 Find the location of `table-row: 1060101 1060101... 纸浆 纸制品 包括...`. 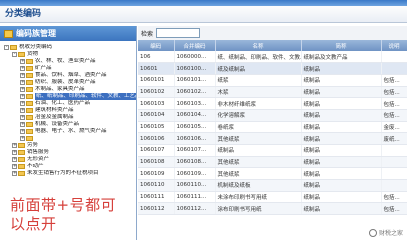

table-row: 1060101 1060101... 纸浆 纸制品 包括... is located at coordinates (272, 80).